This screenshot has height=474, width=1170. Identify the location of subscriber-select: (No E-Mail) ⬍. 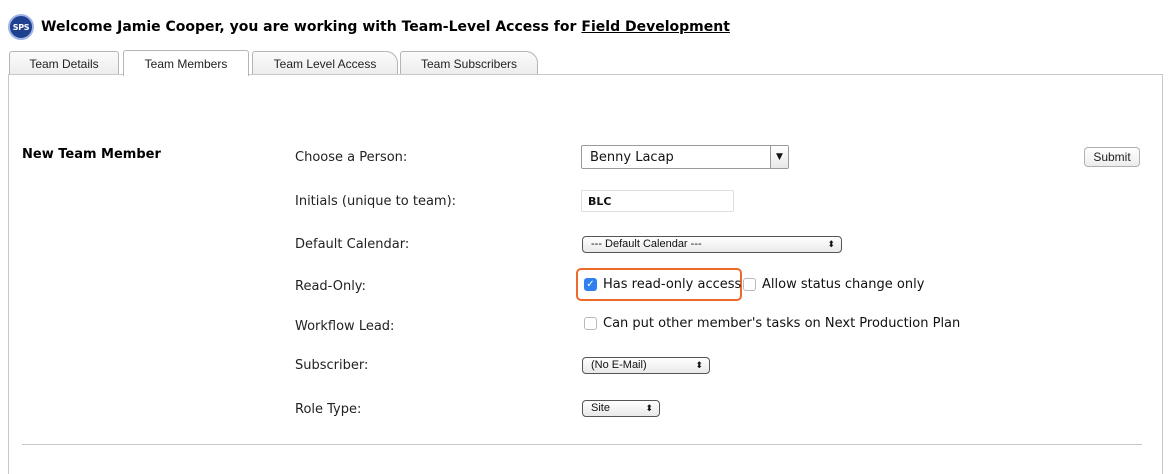
(646, 365).